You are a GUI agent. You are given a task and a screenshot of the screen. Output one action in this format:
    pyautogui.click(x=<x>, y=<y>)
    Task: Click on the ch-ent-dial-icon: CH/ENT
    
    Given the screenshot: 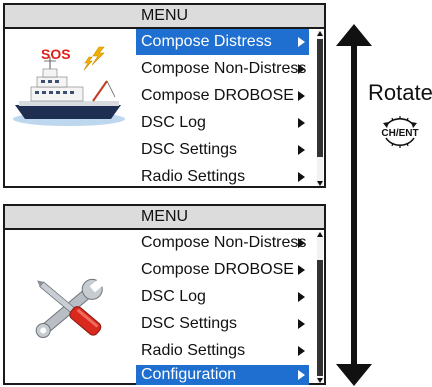 What is the action you would take?
    pyautogui.click(x=400, y=130)
    